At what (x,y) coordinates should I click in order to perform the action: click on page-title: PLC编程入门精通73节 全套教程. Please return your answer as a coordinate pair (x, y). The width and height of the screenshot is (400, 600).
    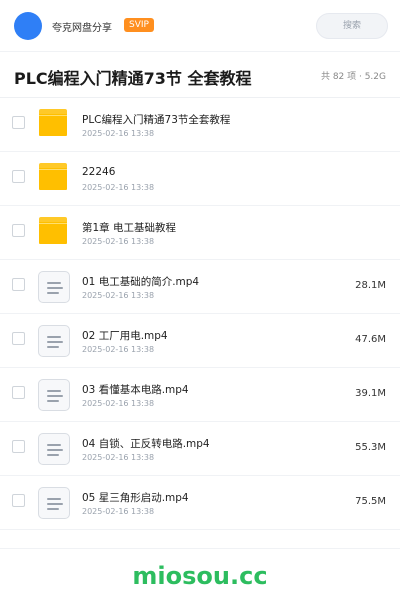
    Looking at the image, I should click on (133, 78).